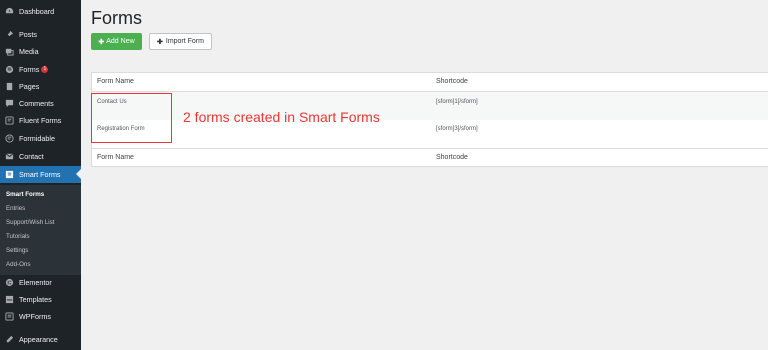 The height and width of the screenshot is (350, 768). I want to click on menu-item-formidable: Formidable, so click(40, 138).